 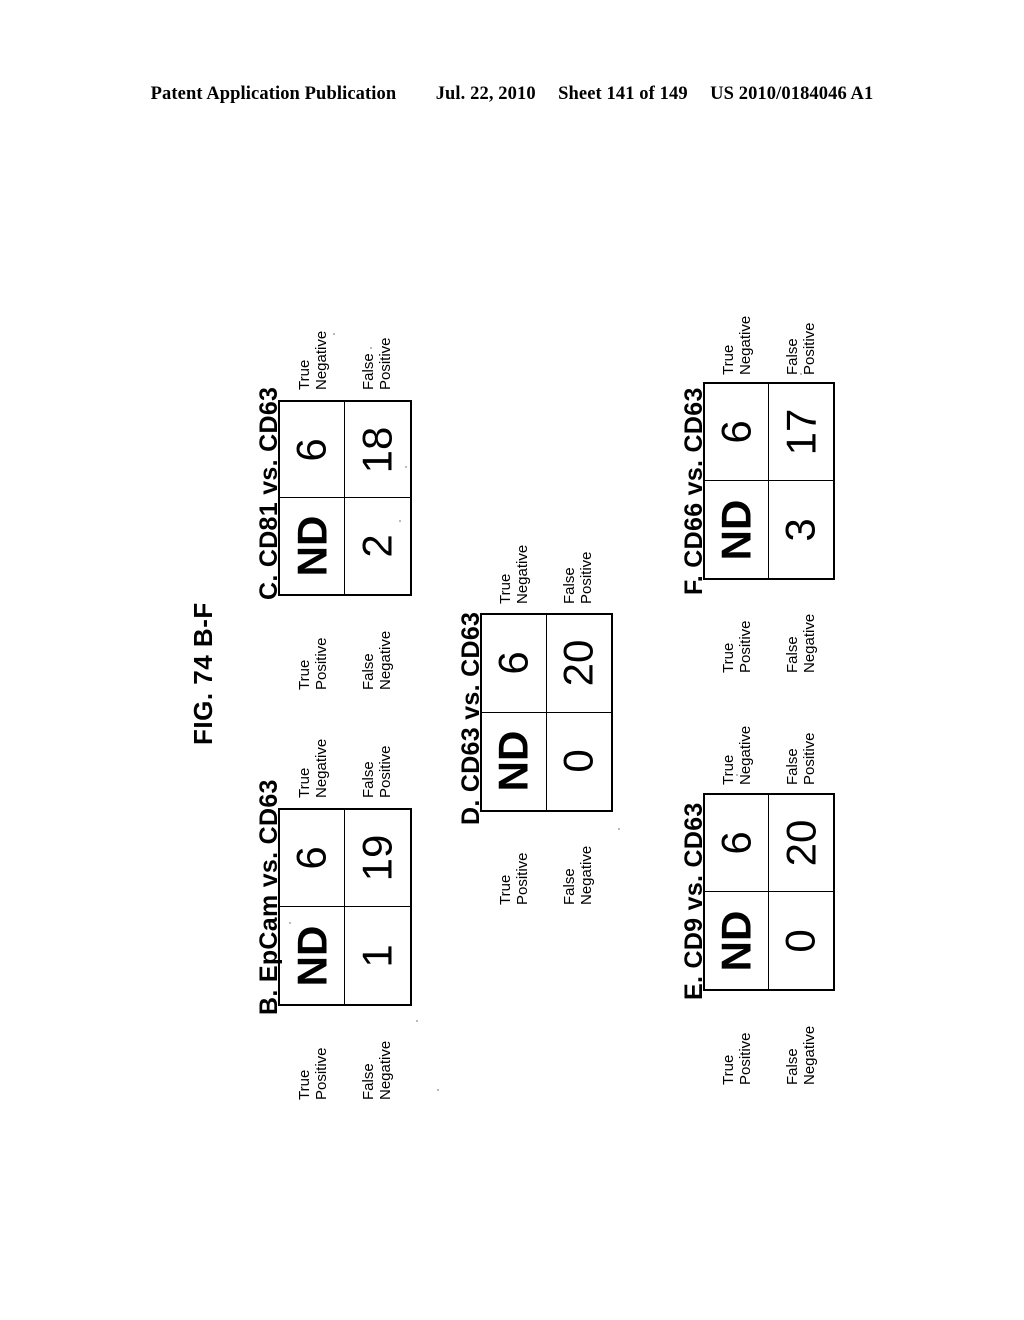 I want to click on cell-value: 17, so click(x=800, y=432).